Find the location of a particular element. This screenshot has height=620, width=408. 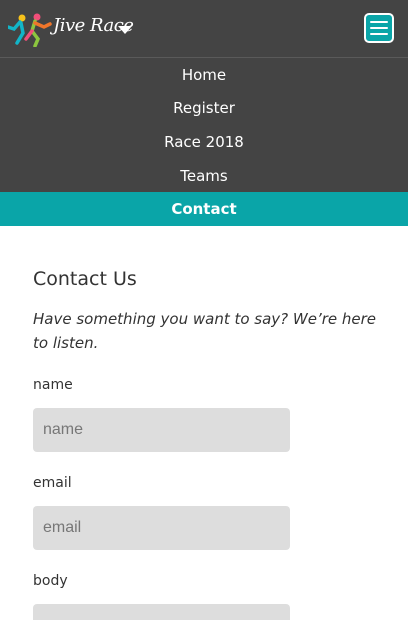

hamburger-menu-icon is located at coordinates (379, 28).